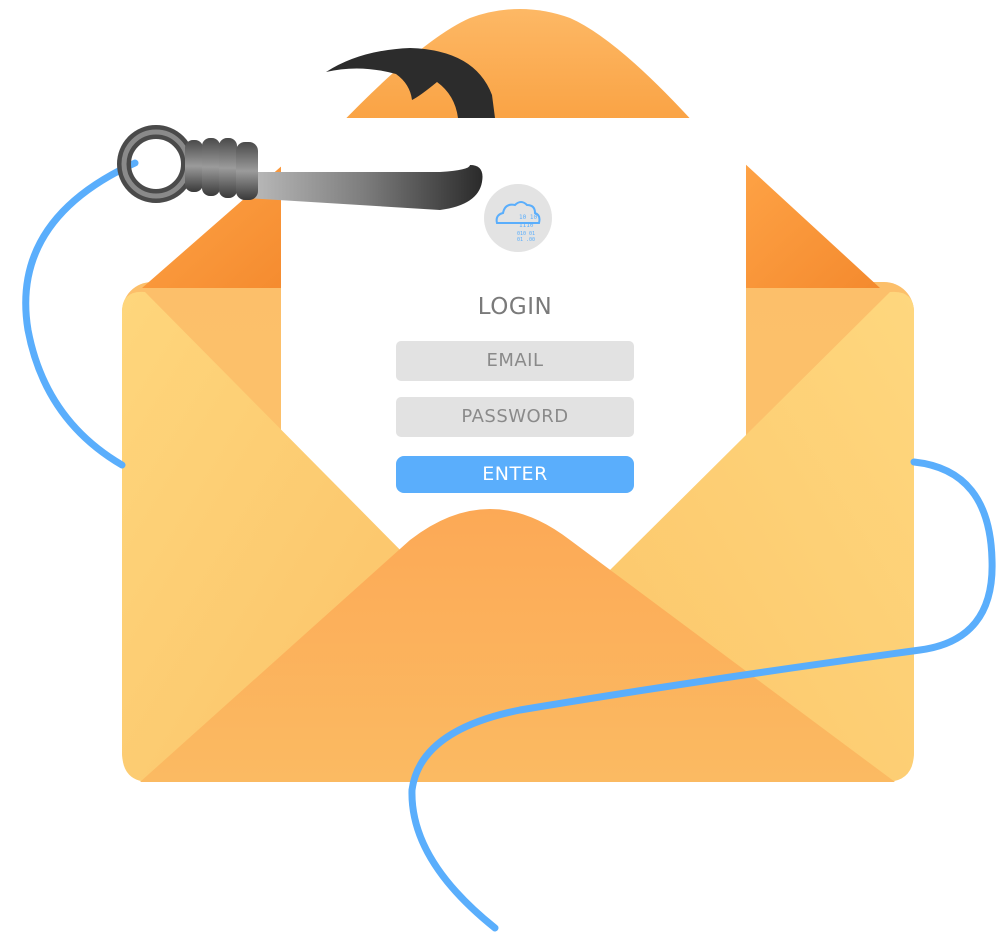 The width and height of the screenshot is (999, 935). What do you see at coordinates (526, 240) in the screenshot?
I see `logo-digits-4: 01 .00` at bounding box center [526, 240].